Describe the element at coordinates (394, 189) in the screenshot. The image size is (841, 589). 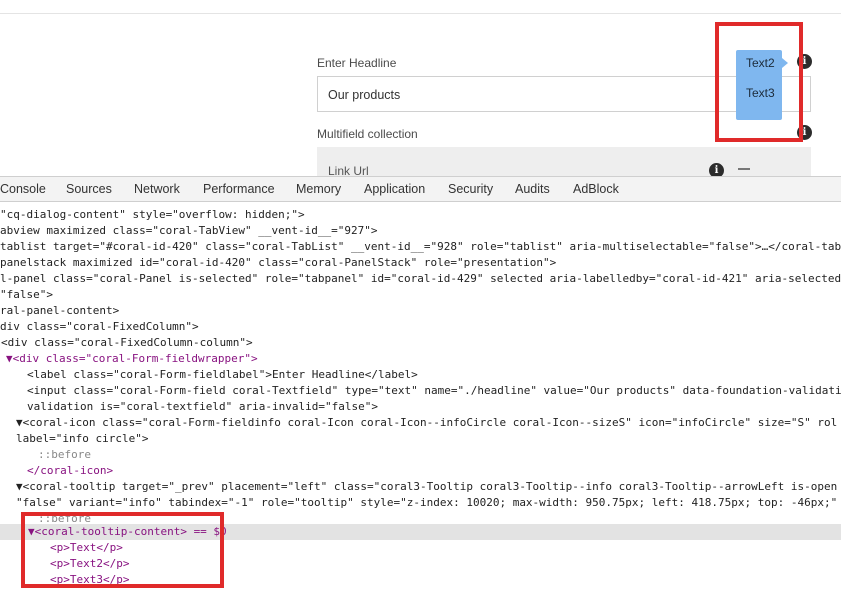
I see `tab-application: Application` at that location.